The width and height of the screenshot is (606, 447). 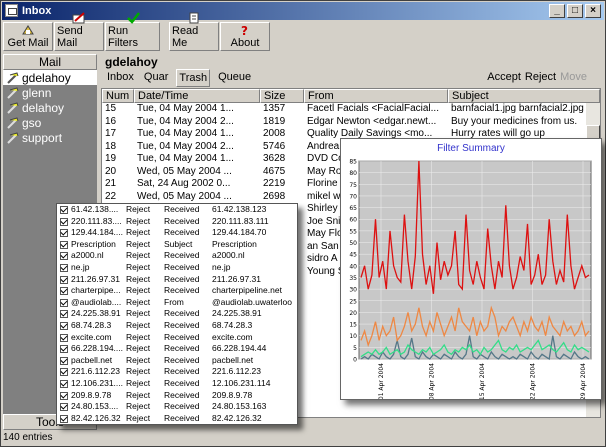 What do you see at coordinates (50, 62) in the screenshot?
I see `sidebar-header: Mail` at bounding box center [50, 62].